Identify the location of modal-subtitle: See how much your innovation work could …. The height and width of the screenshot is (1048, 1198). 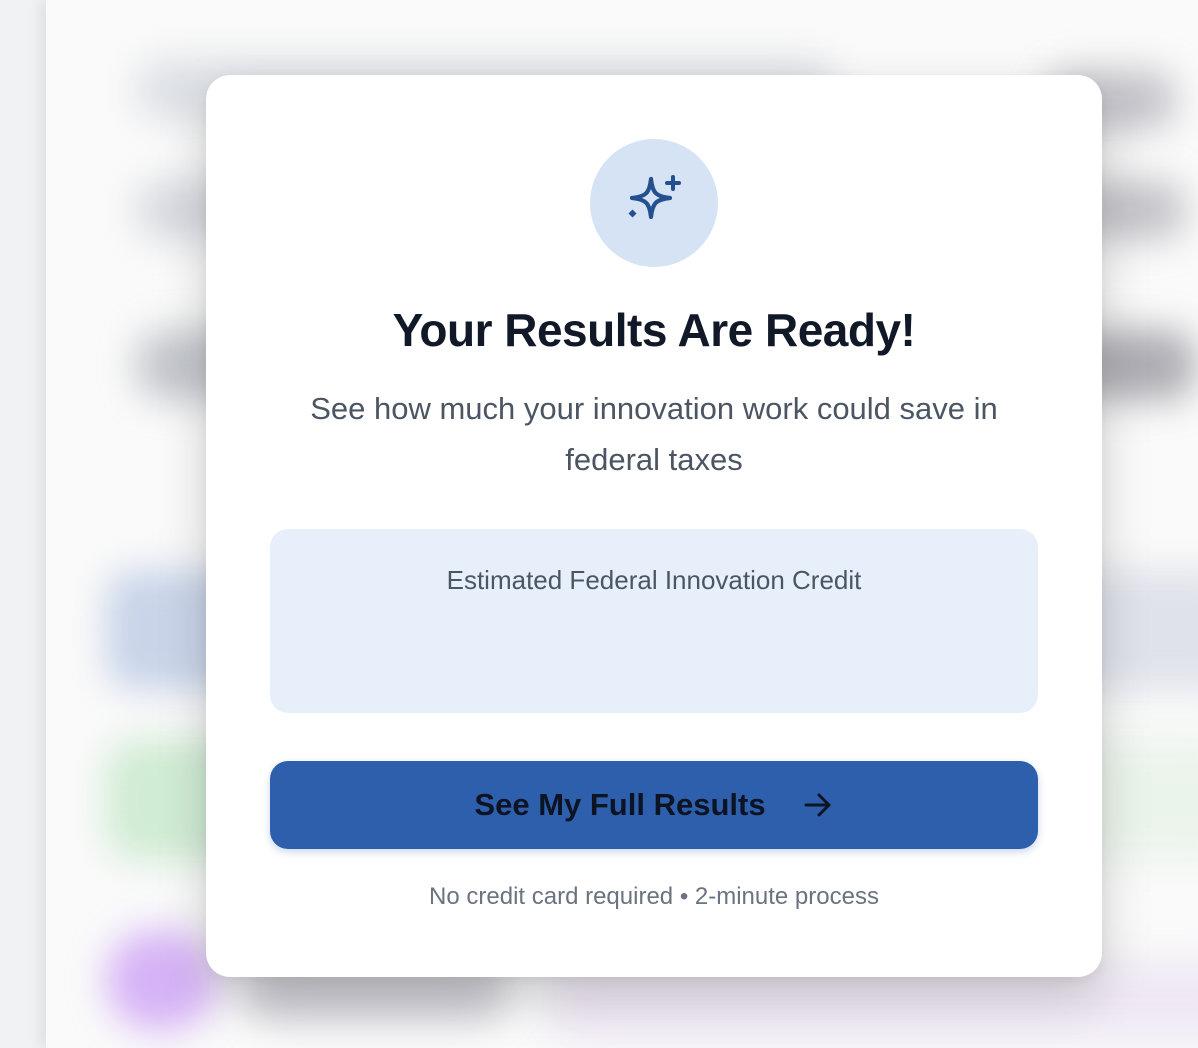
(654, 434).